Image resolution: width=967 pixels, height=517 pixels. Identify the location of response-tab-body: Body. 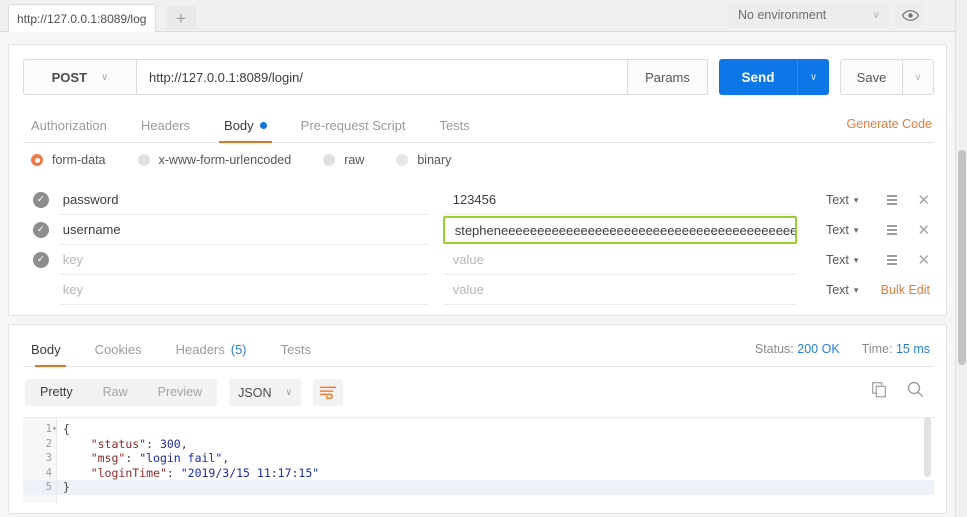
(50, 354).